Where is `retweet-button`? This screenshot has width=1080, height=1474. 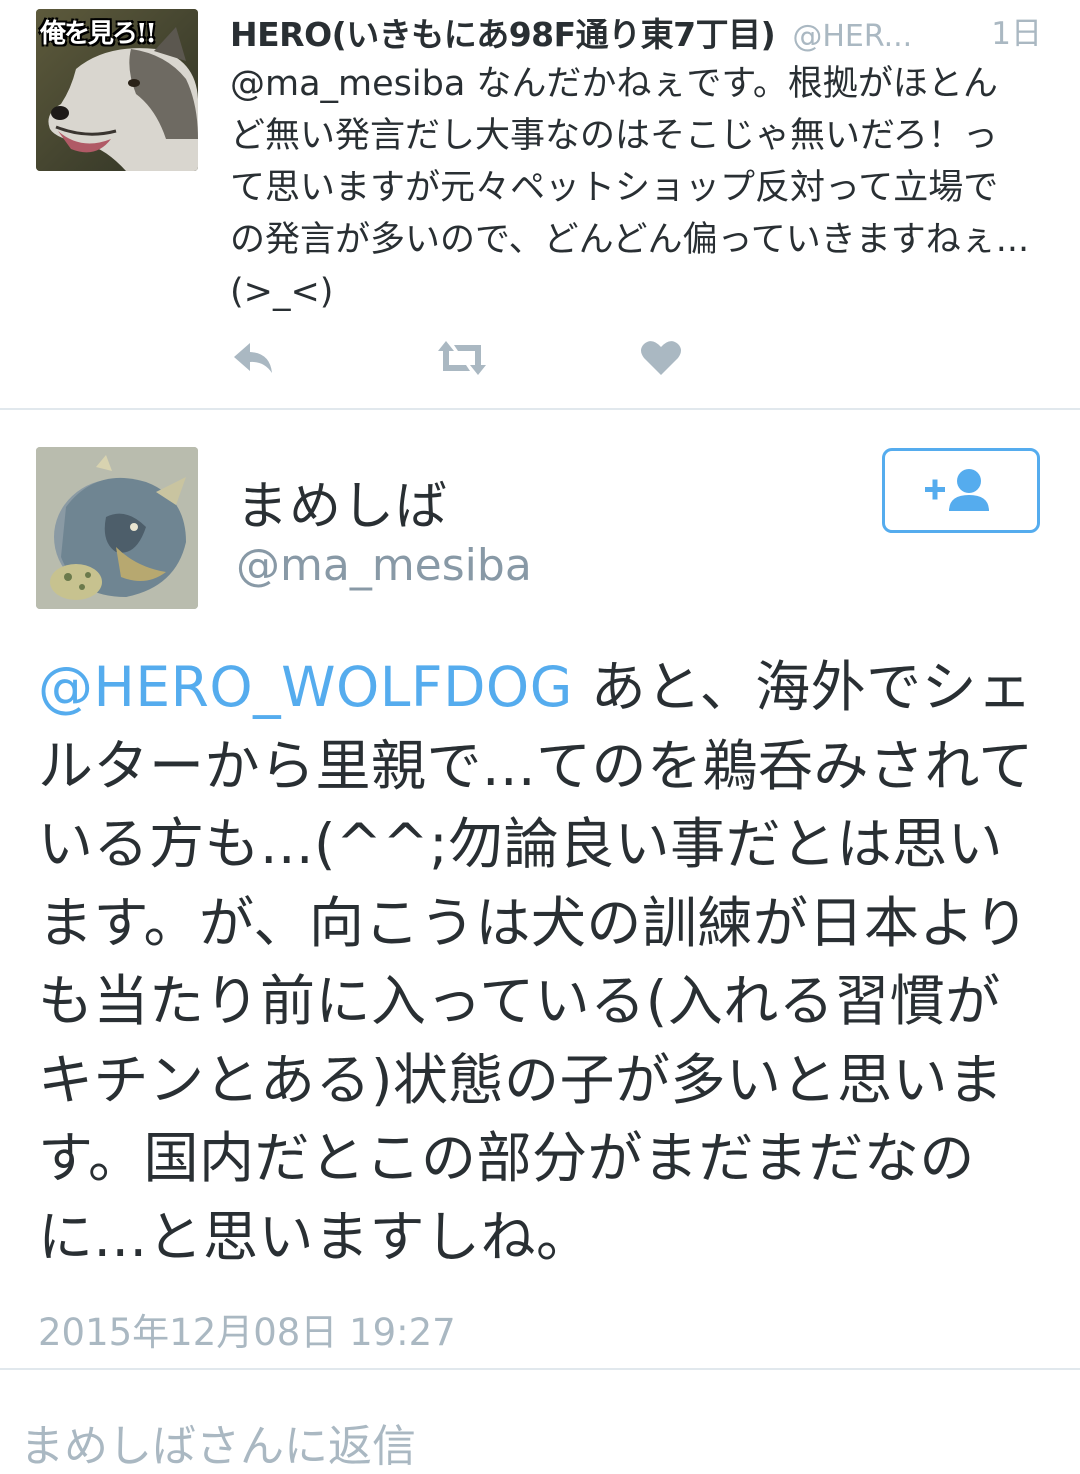 retweet-button is located at coordinates (462, 358).